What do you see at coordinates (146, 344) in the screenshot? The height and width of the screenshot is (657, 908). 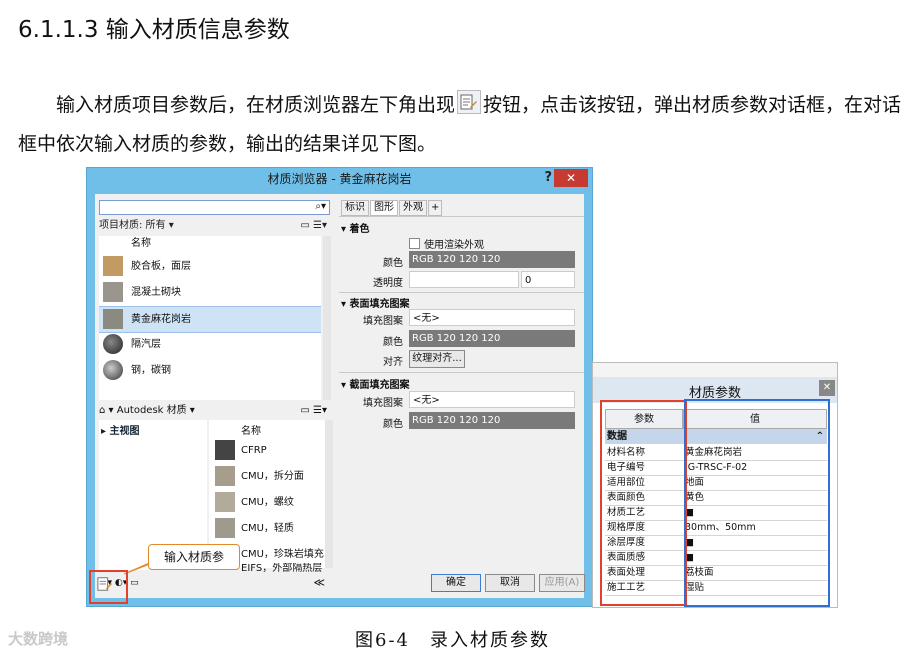 I see `material-label: 隔汽层` at bounding box center [146, 344].